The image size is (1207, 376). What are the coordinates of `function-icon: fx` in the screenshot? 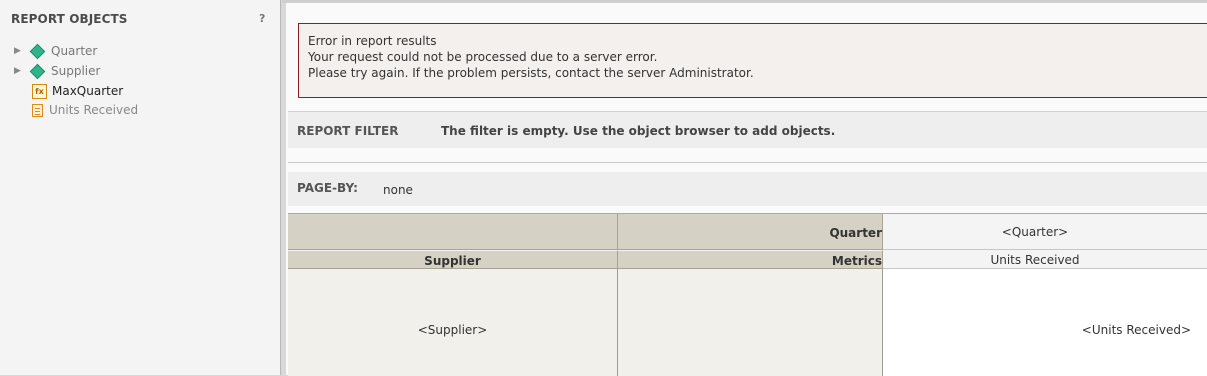 It's located at (39, 91).